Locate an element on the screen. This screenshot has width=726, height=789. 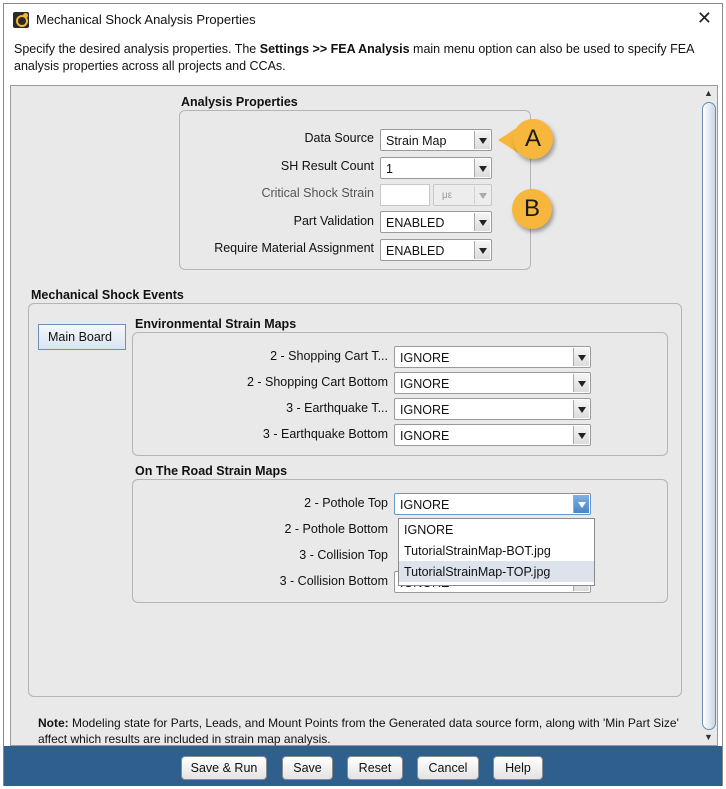
sh-result-count-select: 1 is located at coordinates (436, 168).